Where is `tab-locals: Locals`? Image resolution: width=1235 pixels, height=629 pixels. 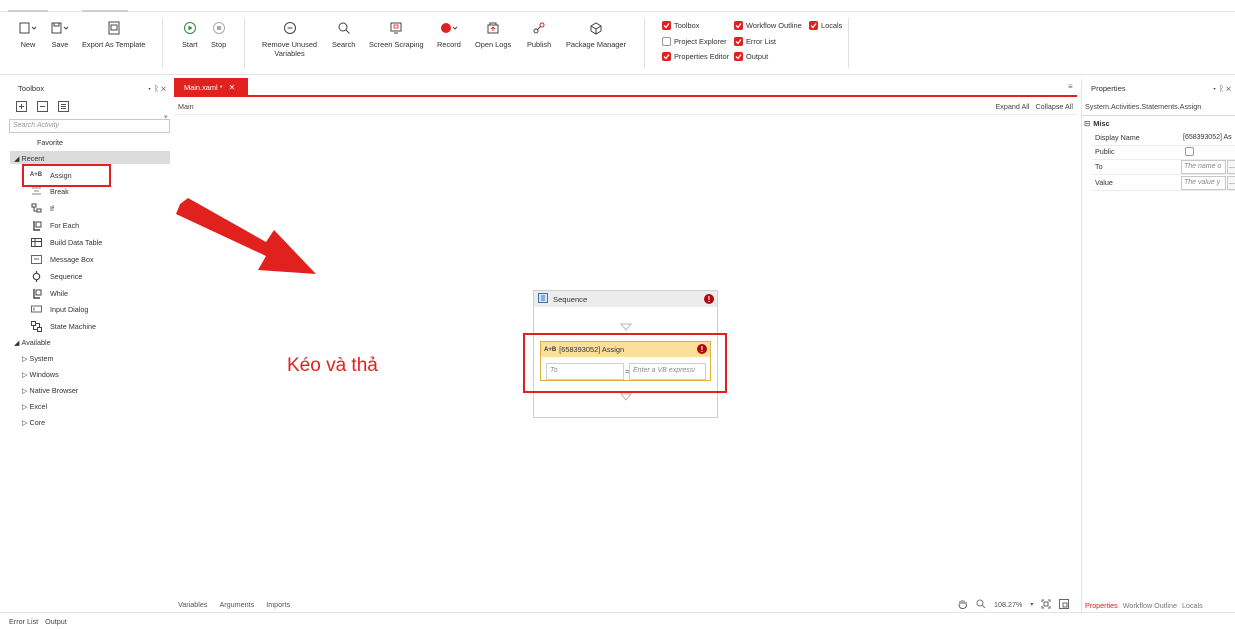
tab-locals: Locals is located at coordinates (1192, 605).